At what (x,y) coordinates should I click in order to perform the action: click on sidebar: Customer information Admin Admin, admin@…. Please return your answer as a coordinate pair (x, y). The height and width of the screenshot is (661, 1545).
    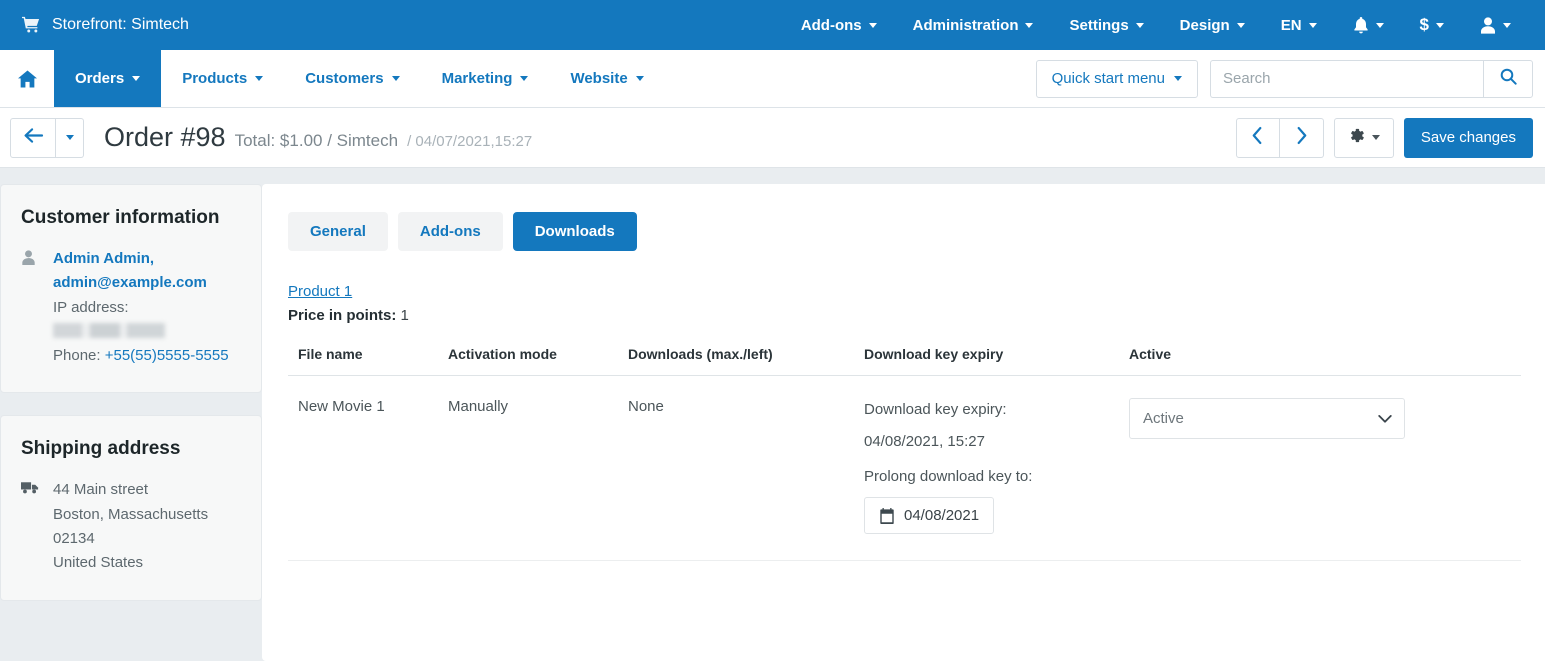
    Looking at the image, I should click on (131, 395).